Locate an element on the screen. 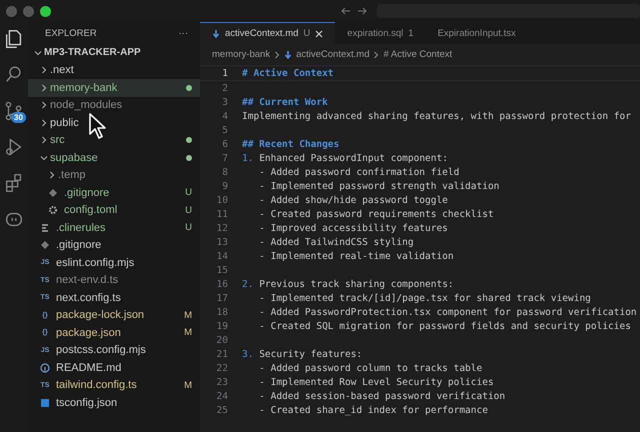  back-arrow-icon is located at coordinates (346, 11).